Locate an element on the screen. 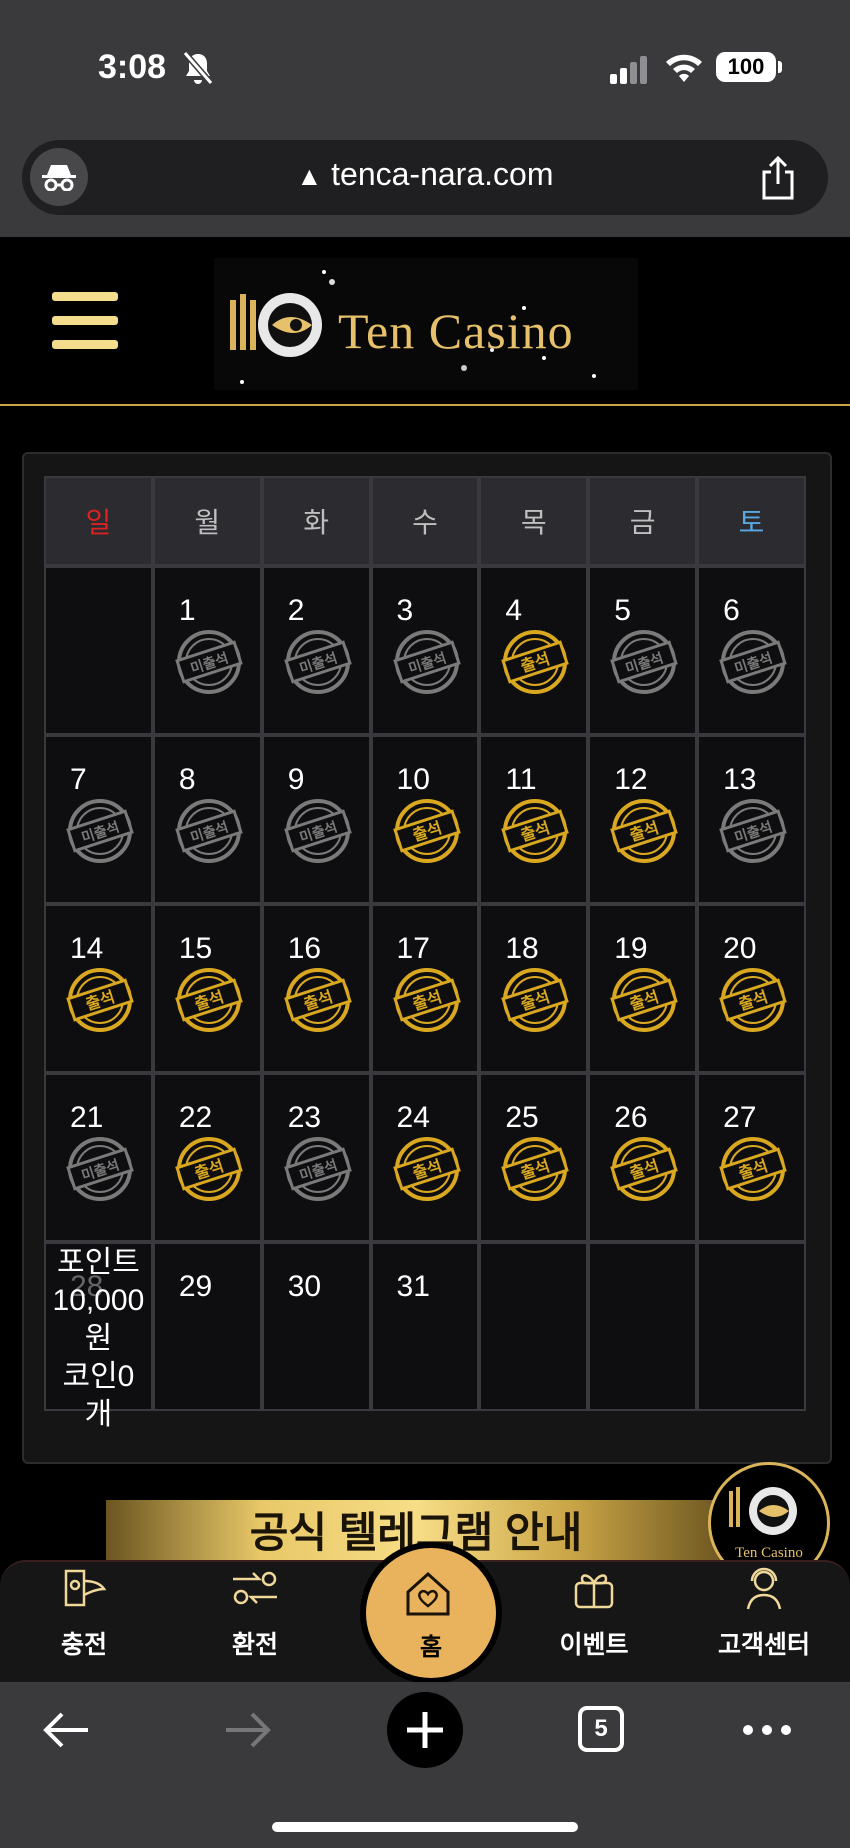 This screenshot has width=850, height=1848. tabs-button: 5 is located at coordinates (601, 1729).